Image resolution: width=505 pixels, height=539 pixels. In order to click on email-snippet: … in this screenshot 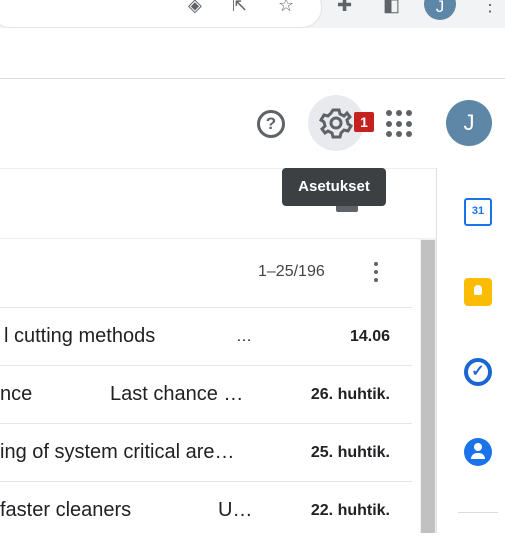, I will do `click(244, 336)`.